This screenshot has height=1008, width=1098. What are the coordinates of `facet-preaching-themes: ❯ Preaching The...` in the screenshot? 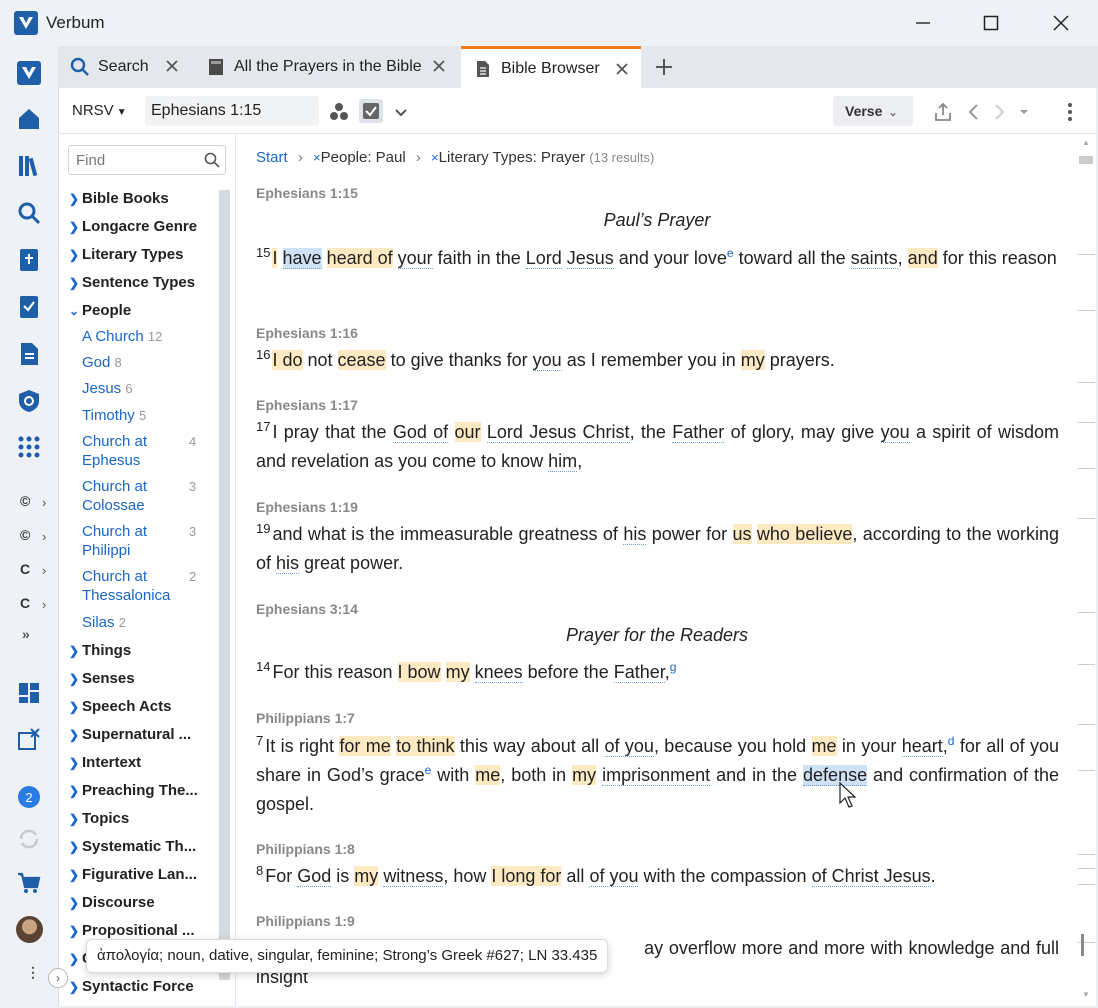 It's located at (133, 790).